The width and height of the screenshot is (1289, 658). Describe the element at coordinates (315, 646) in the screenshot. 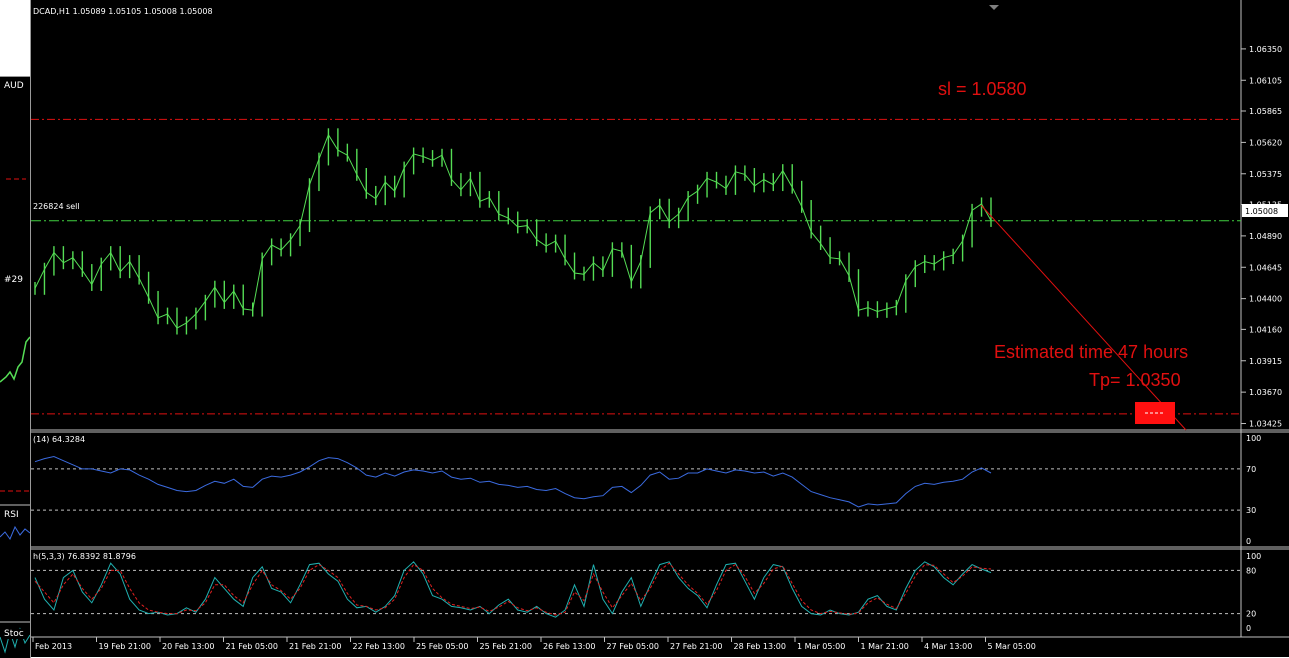

I see `time-axis-label: 21 Feb 21:00` at that location.